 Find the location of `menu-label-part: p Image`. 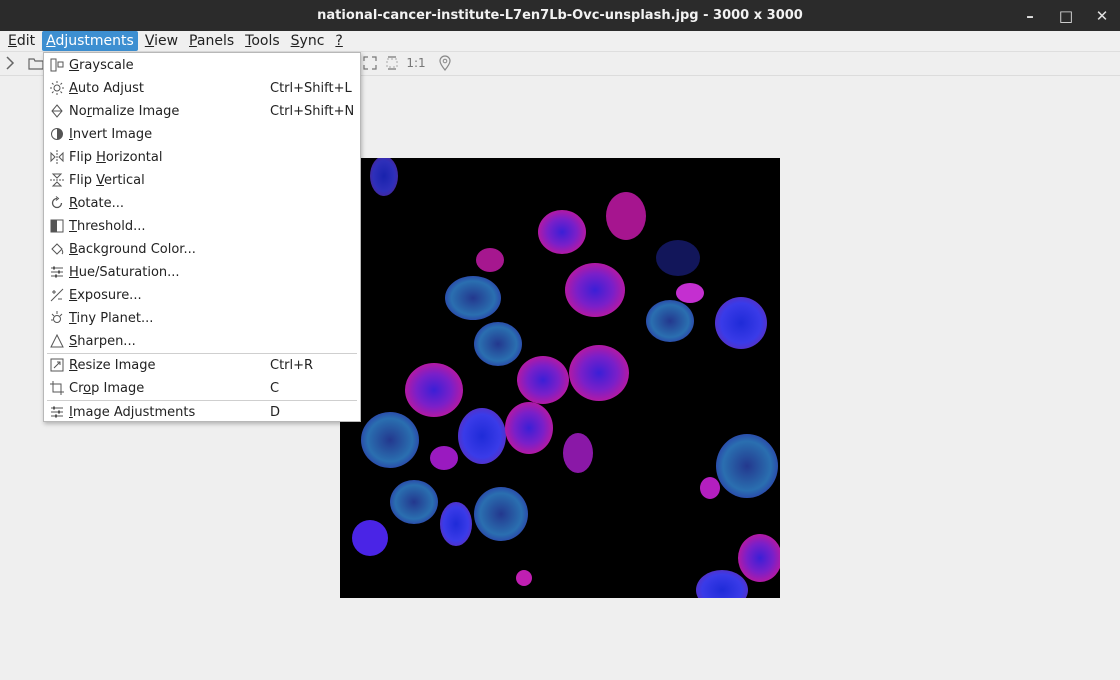

menu-label-part: p Image is located at coordinates (118, 388).